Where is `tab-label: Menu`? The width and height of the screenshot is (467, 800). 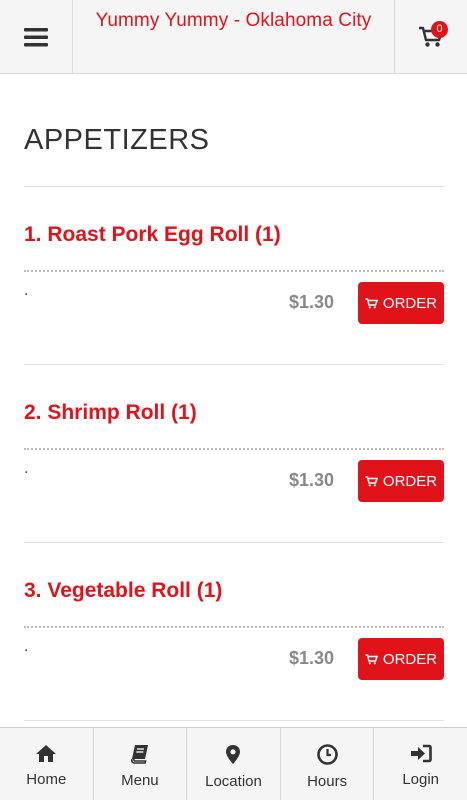
tab-label: Menu is located at coordinates (140, 780).